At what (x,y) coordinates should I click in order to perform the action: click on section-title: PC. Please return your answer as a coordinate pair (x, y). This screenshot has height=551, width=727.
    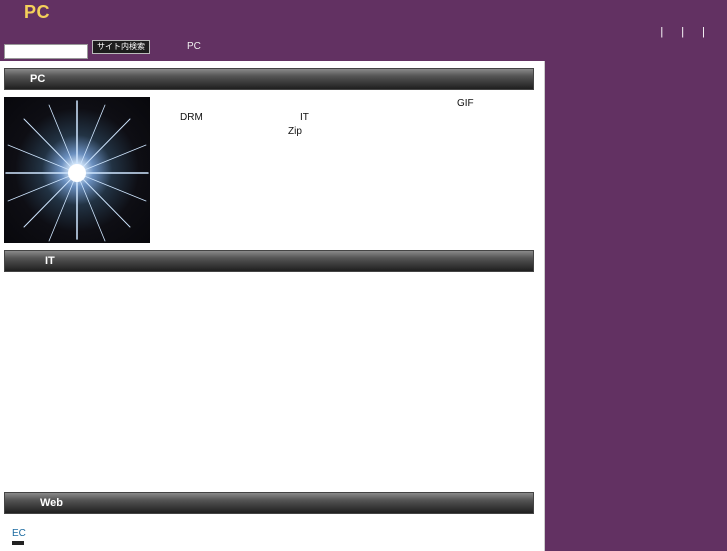
    Looking at the image, I should click on (38, 79).